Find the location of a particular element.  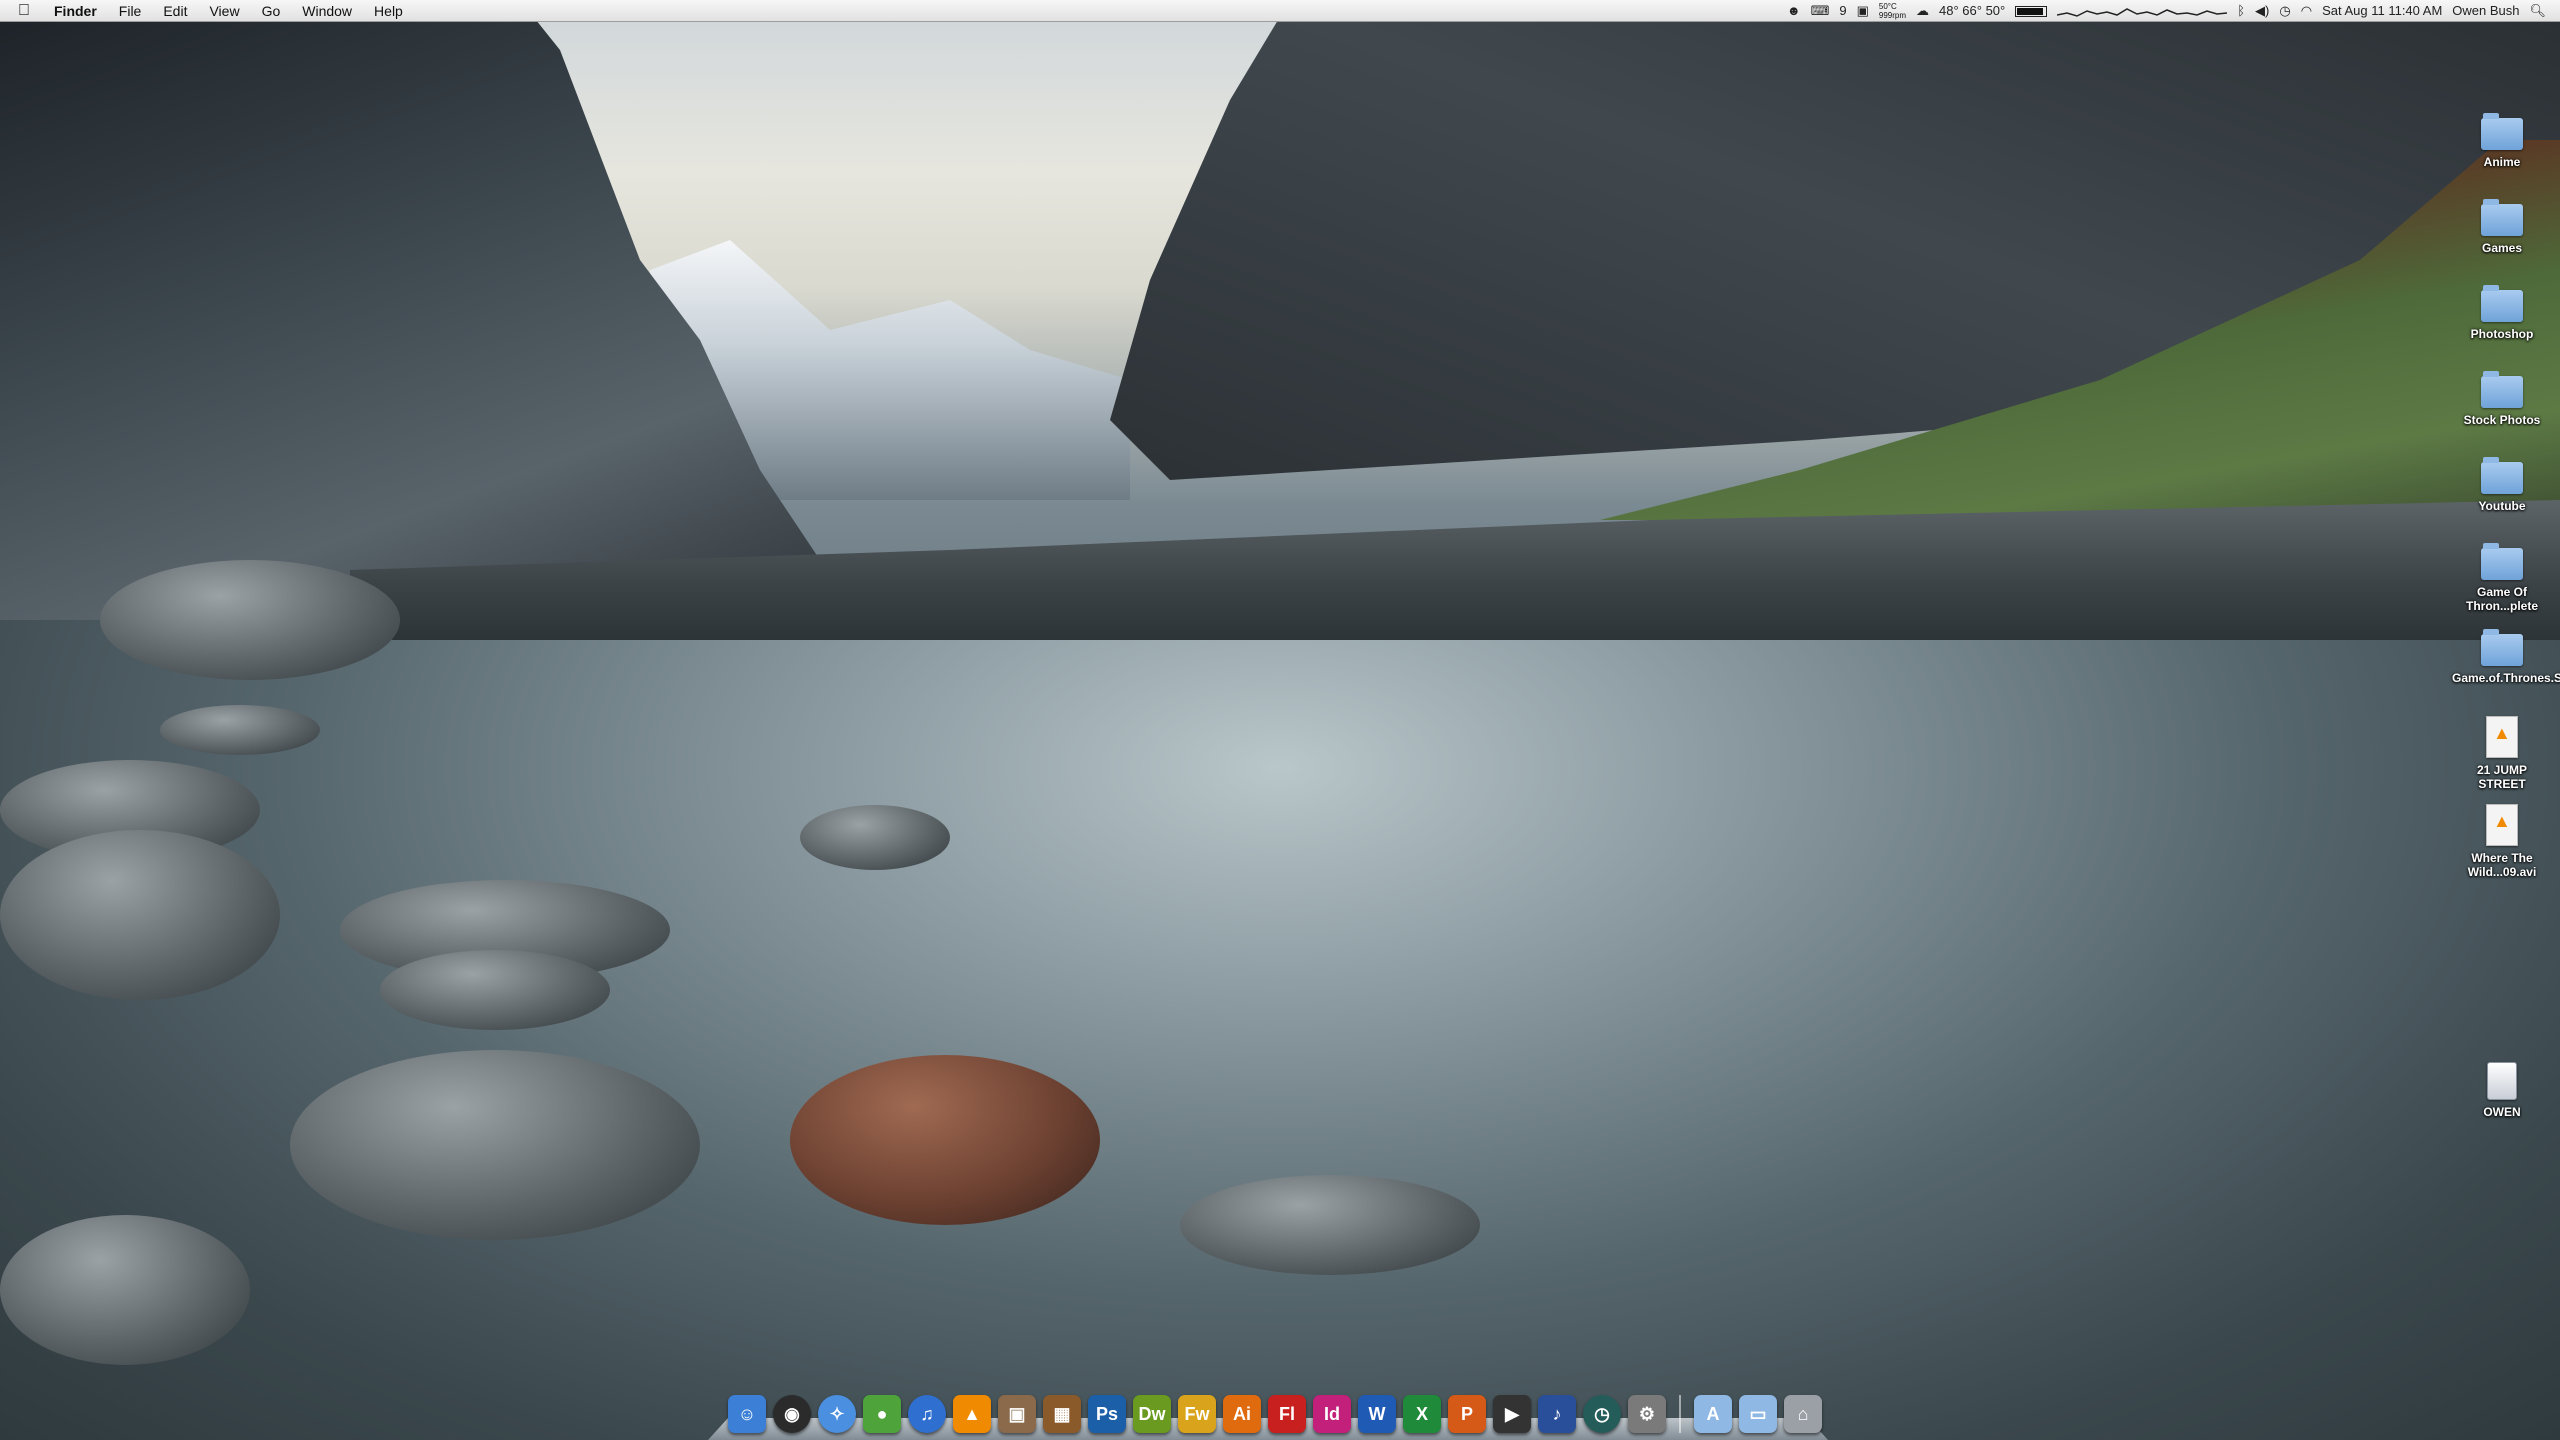

desktop-icon-label: Where The Wild...09.avi is located at coordinates (2502, 865).